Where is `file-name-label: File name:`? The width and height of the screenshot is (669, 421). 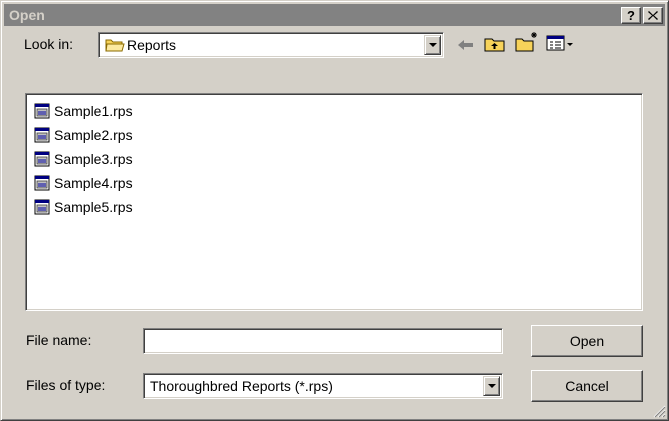
file-name-label: File name: is located at coordinates (59, 340).